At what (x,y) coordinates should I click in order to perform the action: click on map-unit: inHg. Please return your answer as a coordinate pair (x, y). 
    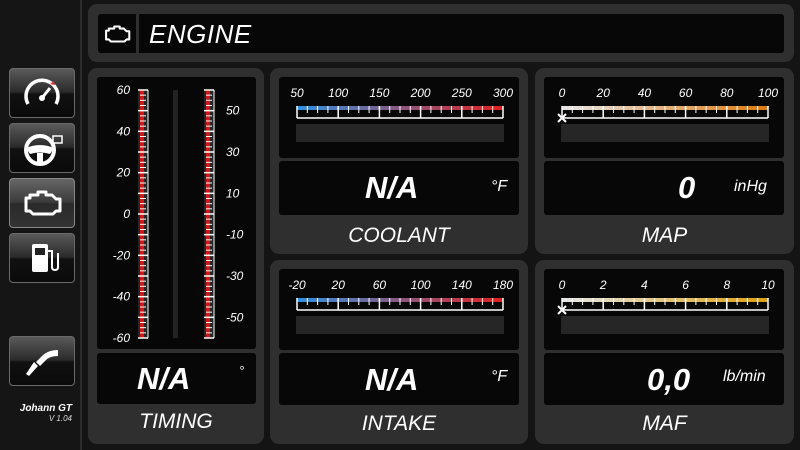
    Looking at the image, I should click on (750, 186).